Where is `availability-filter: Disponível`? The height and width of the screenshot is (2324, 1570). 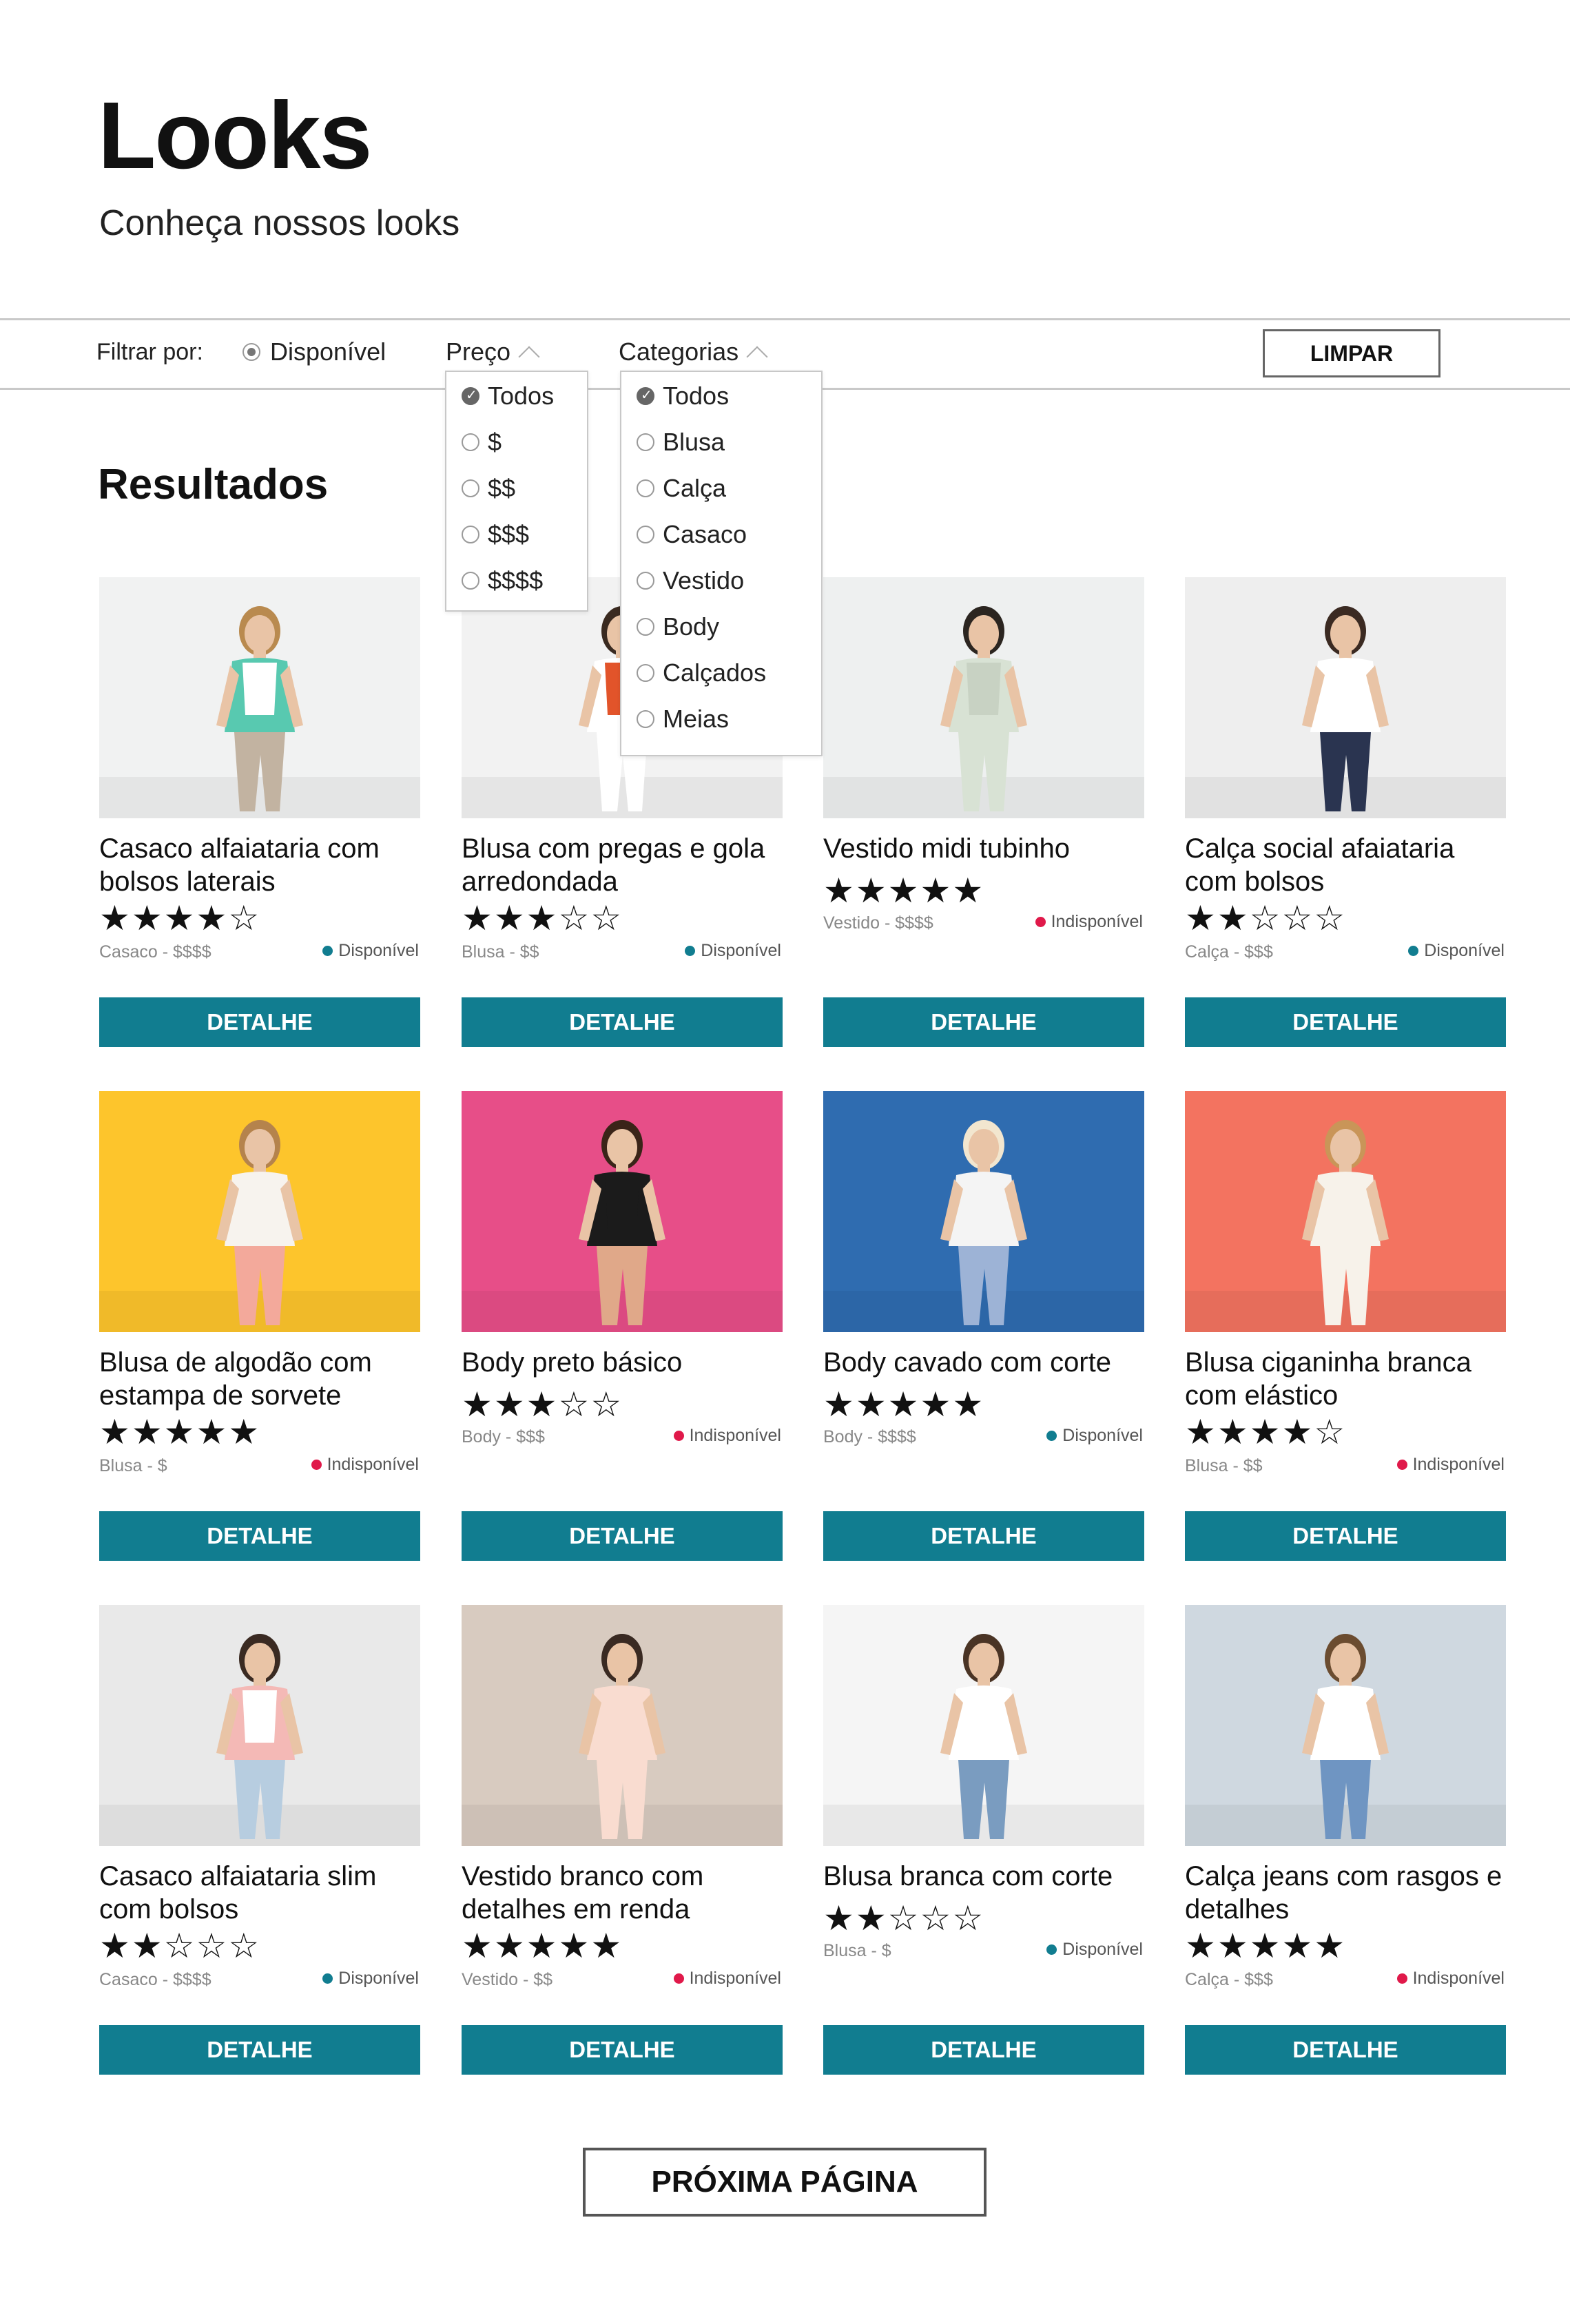
availability-filter: Disponível is located at coordinates (314, 352).